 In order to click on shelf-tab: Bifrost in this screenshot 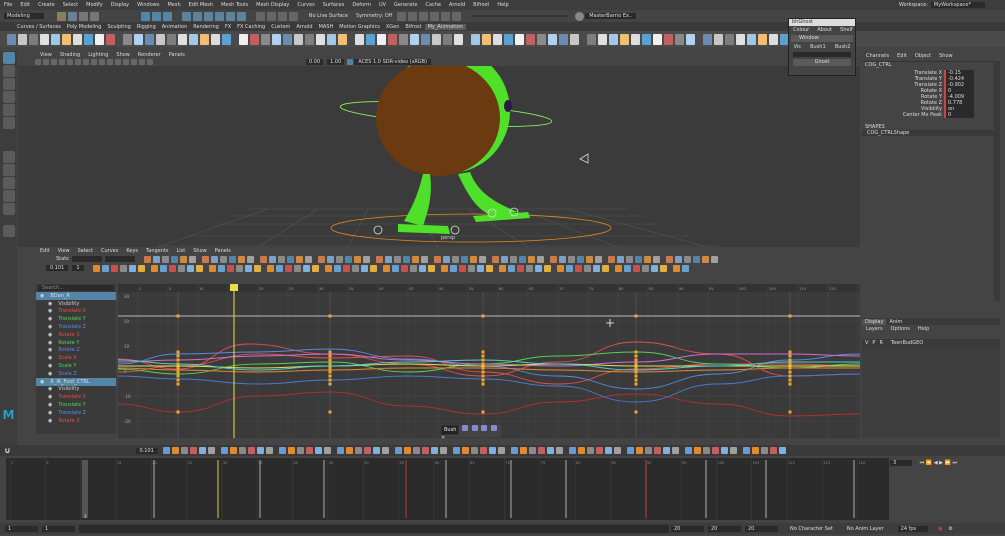, I will do `click(413, 27)`.